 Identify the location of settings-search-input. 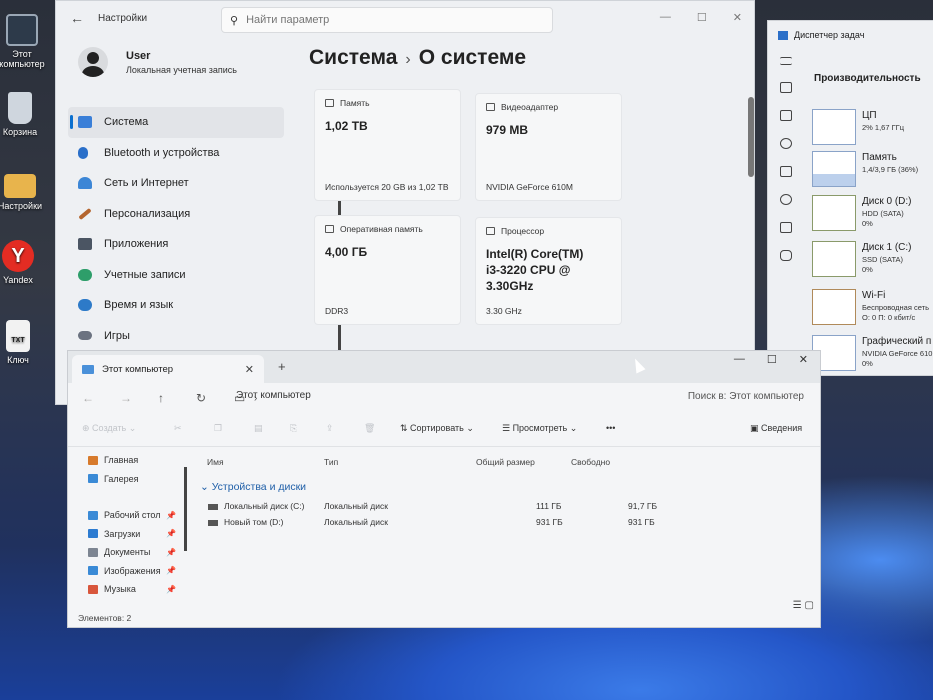
(386, 20).